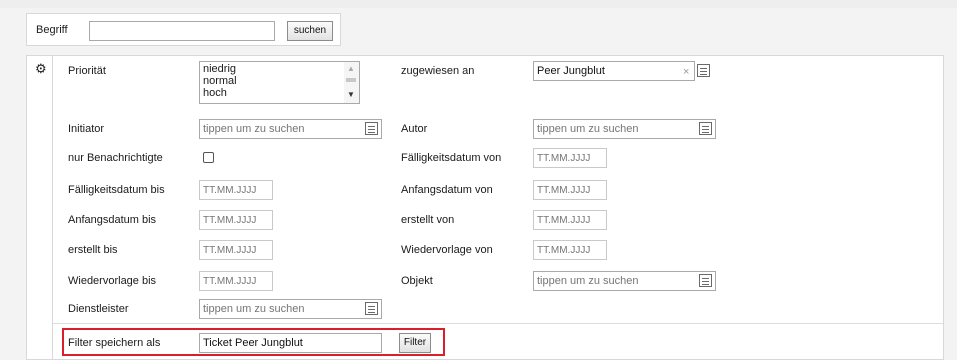 The width and height of the screenshot is (957, 360). What do you see at coordinates (215, 93) in the screenshot?
I see `priority-option-high: hoch` at bounding box center [215, 93].